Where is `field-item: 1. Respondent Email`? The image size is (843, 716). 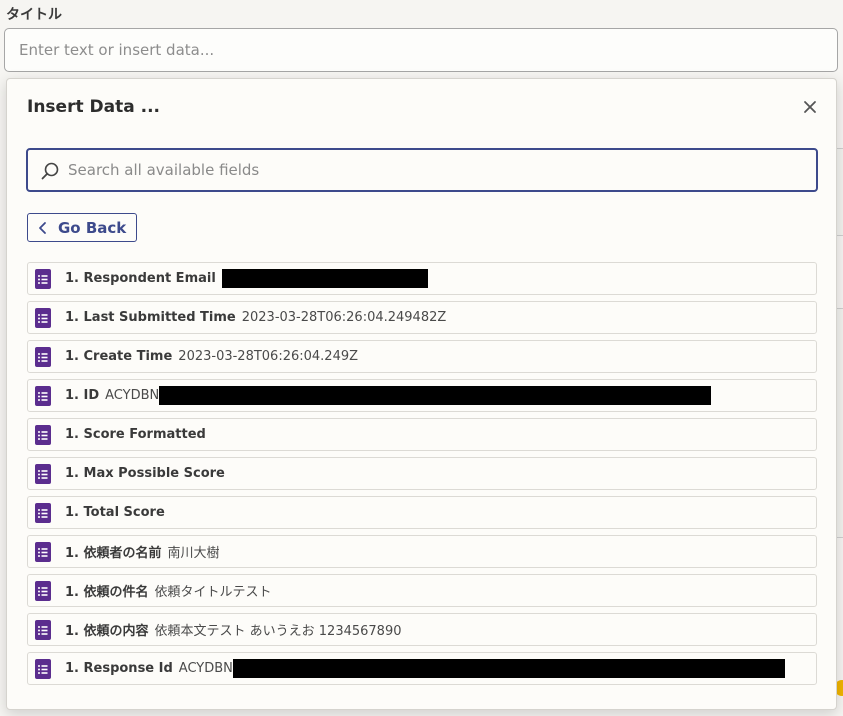
field-item: 1. Respondent Email is located at coordinates (422, 278).